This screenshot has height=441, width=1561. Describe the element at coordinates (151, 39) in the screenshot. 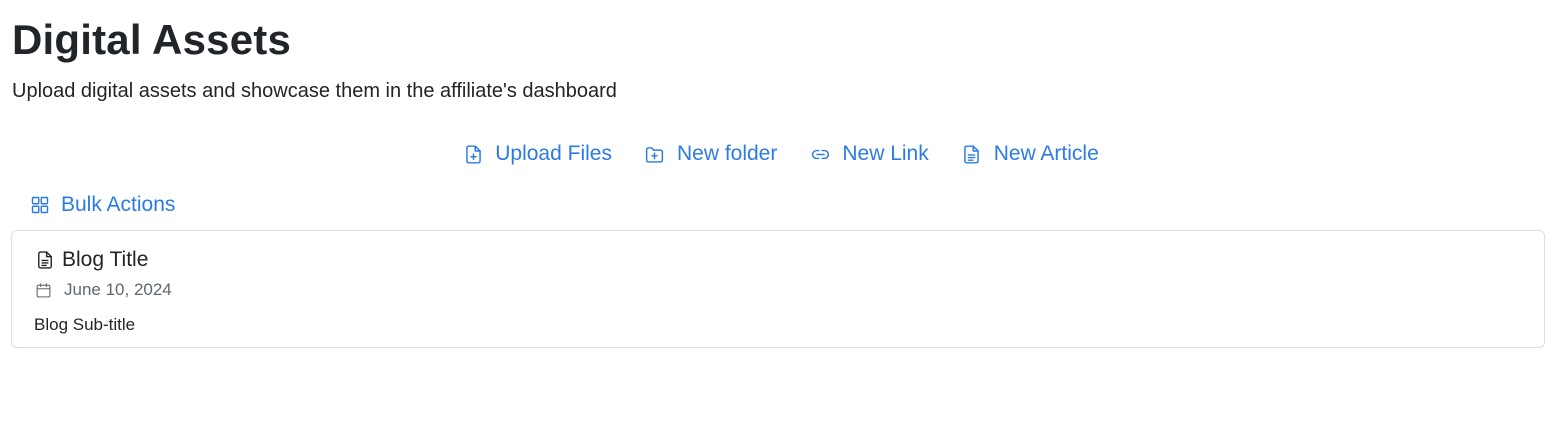

I see `page-title: Digital Assets` at that location.